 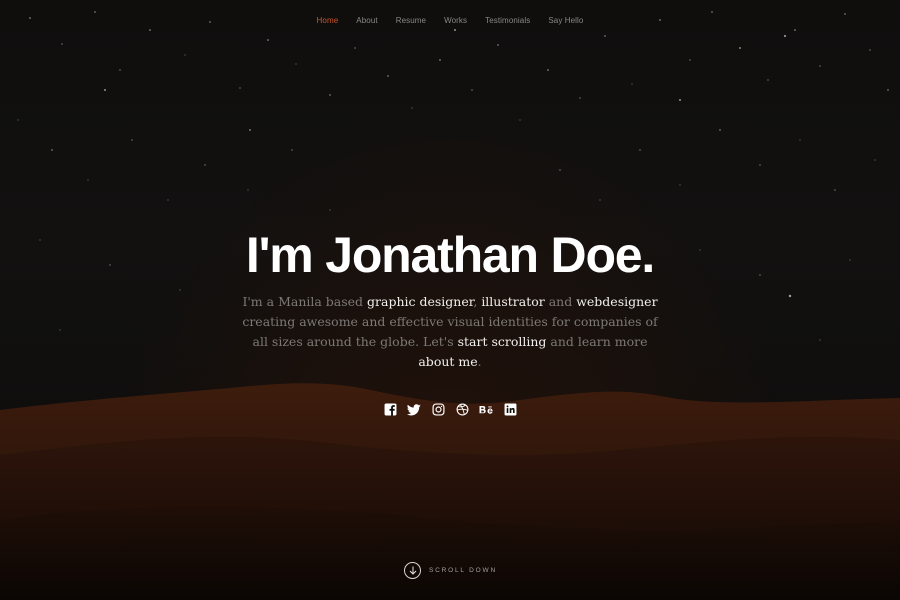 What do you see at coordinates (560, 301) in the screenshot?
I see `intro-text: and` at bounding box center [560, 301].